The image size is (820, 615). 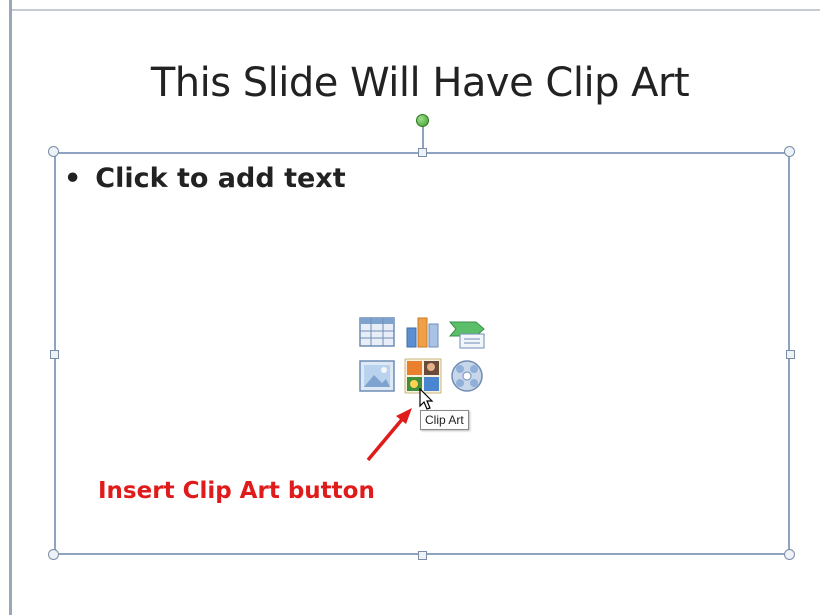 I want to click on callout-arrow-icon, so click(x=389, y=435).